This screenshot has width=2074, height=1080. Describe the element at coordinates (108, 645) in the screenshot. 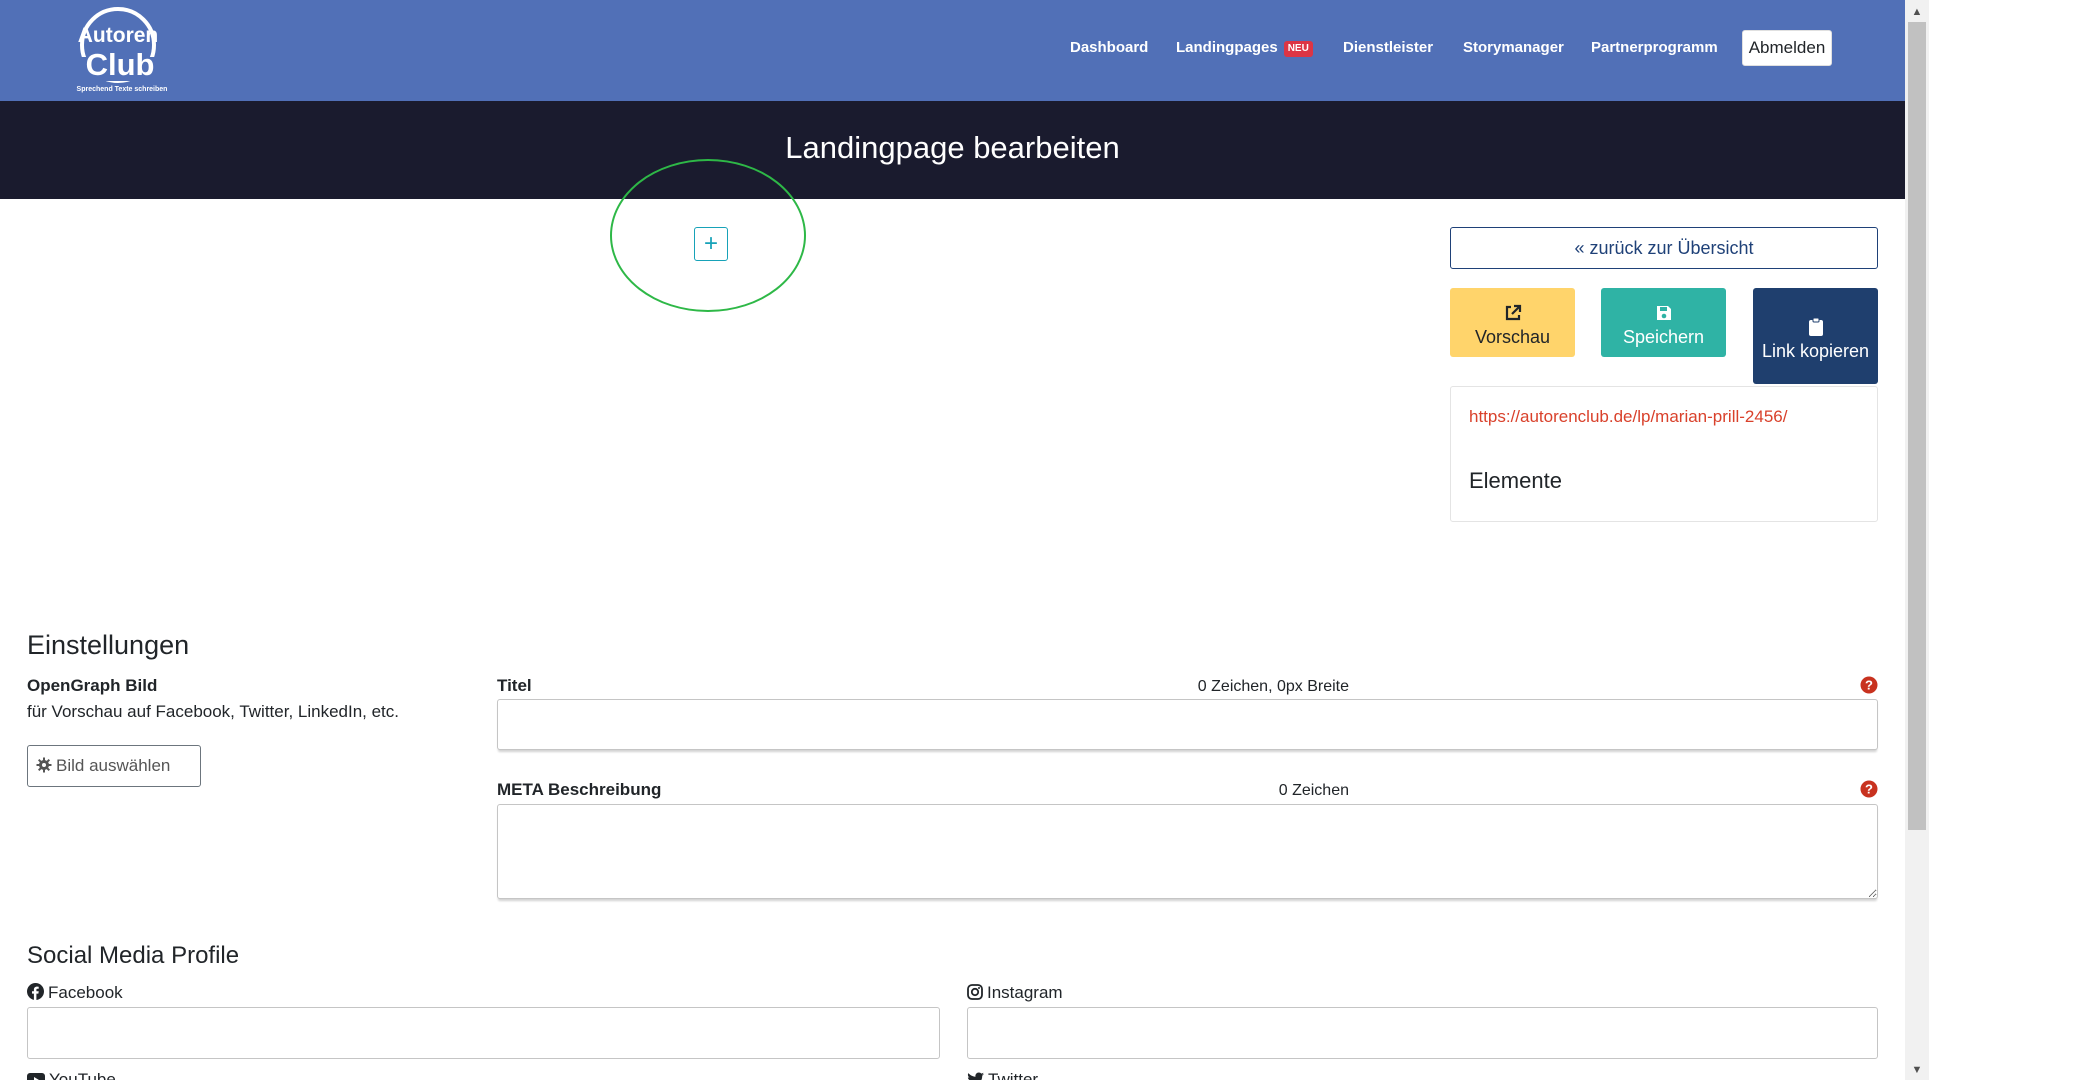

I see `settings-heading: Einstellungen` at that location.